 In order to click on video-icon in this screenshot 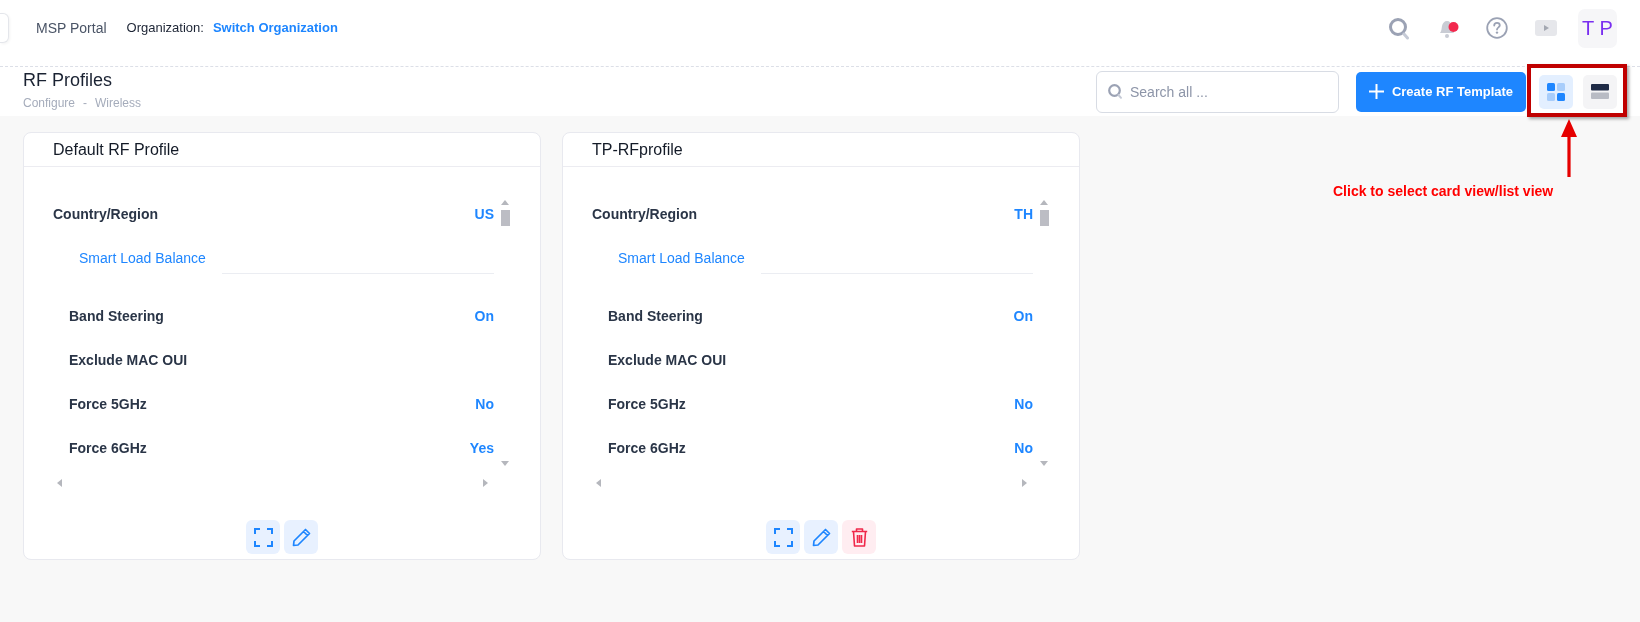, I will do `click(1546, 28)`.